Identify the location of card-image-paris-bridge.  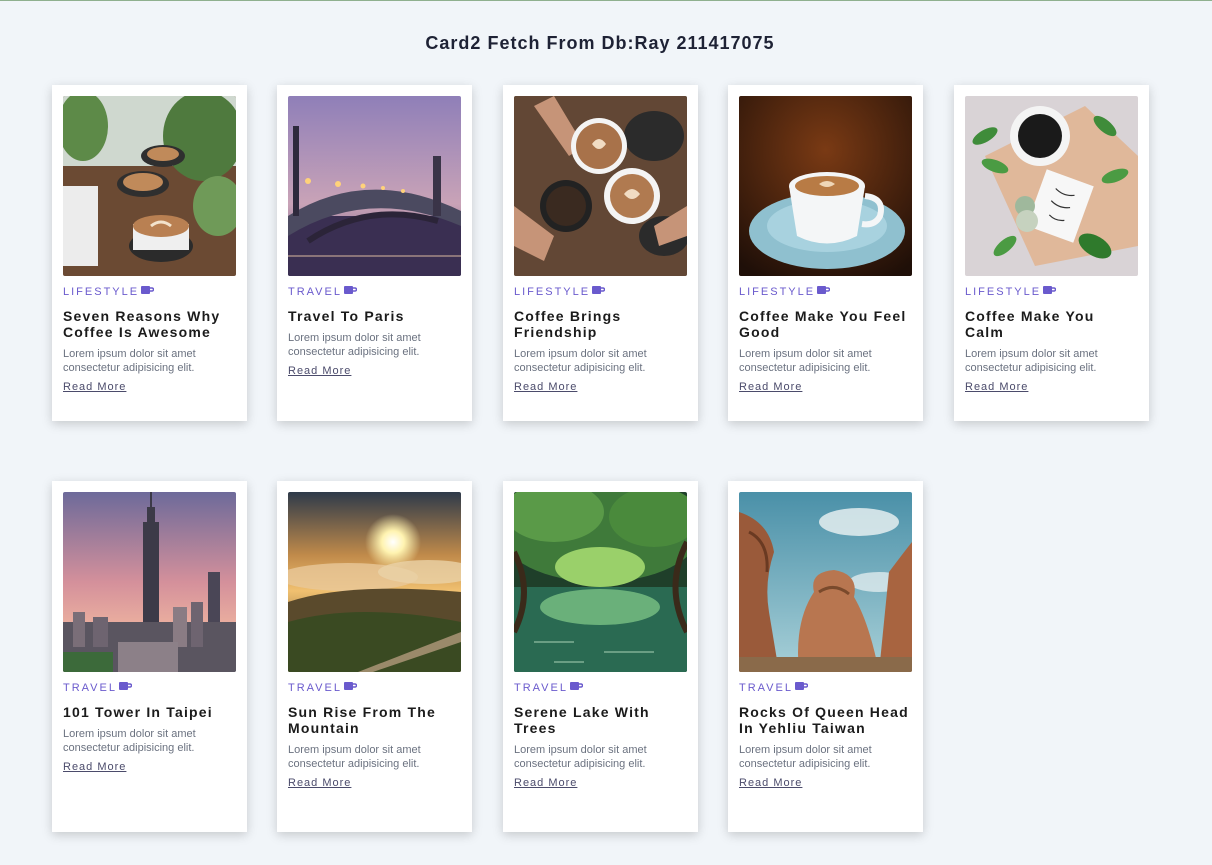
(374, 186).